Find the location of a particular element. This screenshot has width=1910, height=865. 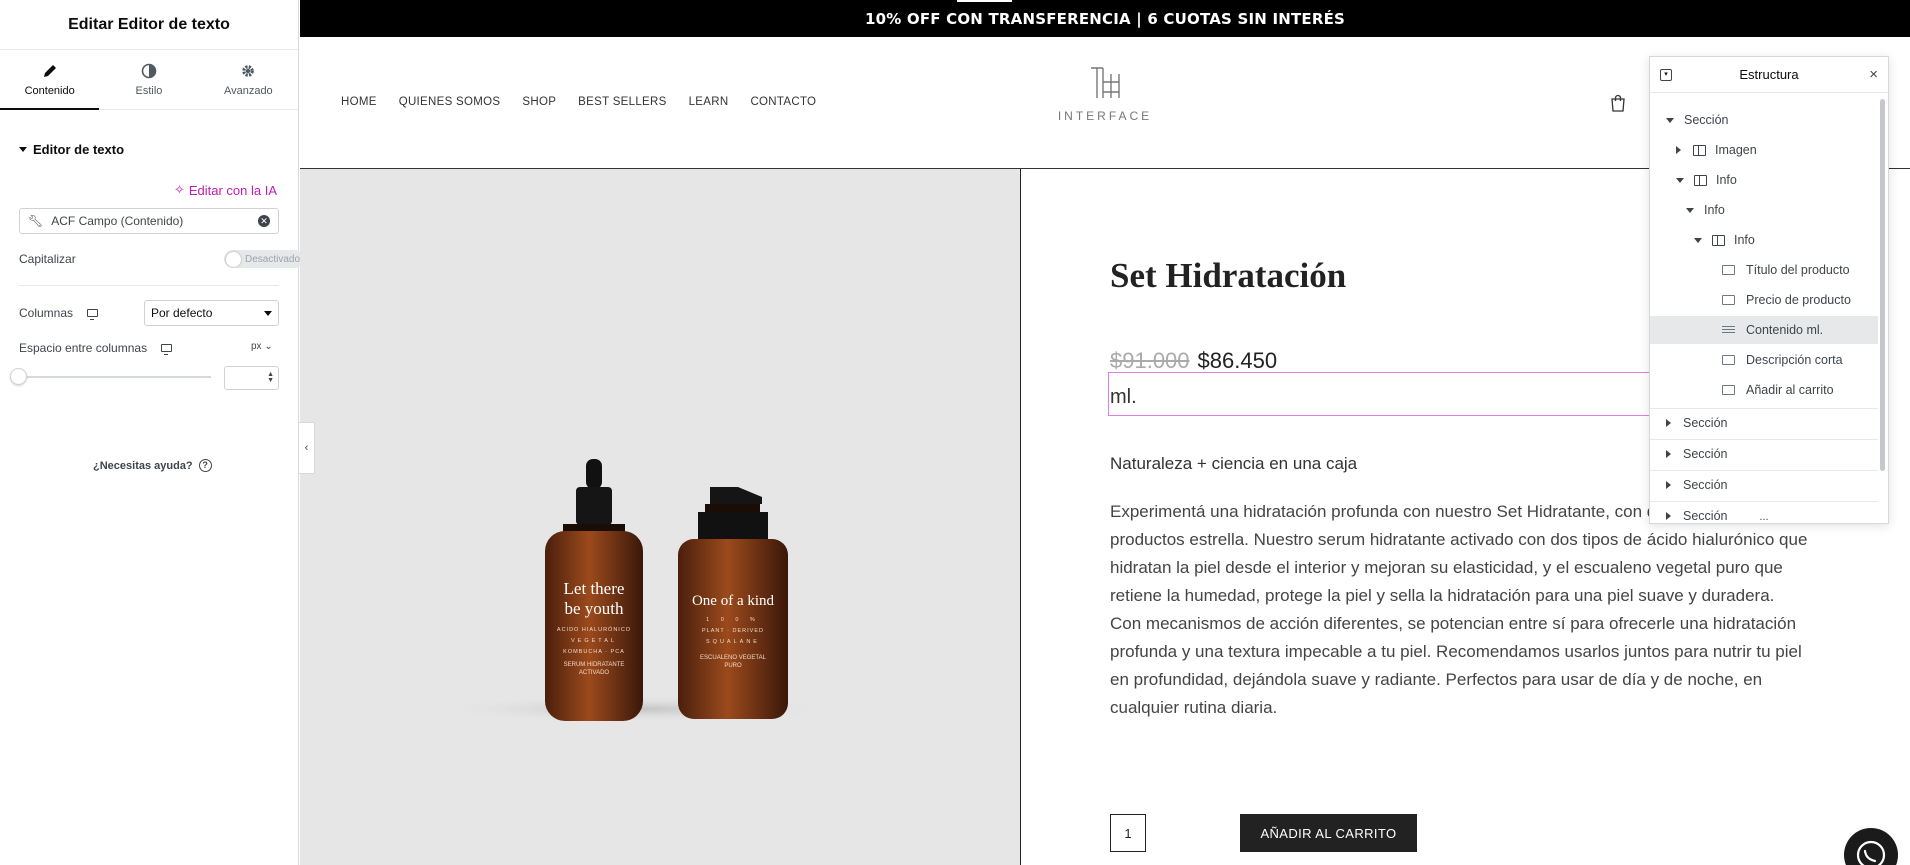

whatsapp-button is located at coordinates (1871, 846).